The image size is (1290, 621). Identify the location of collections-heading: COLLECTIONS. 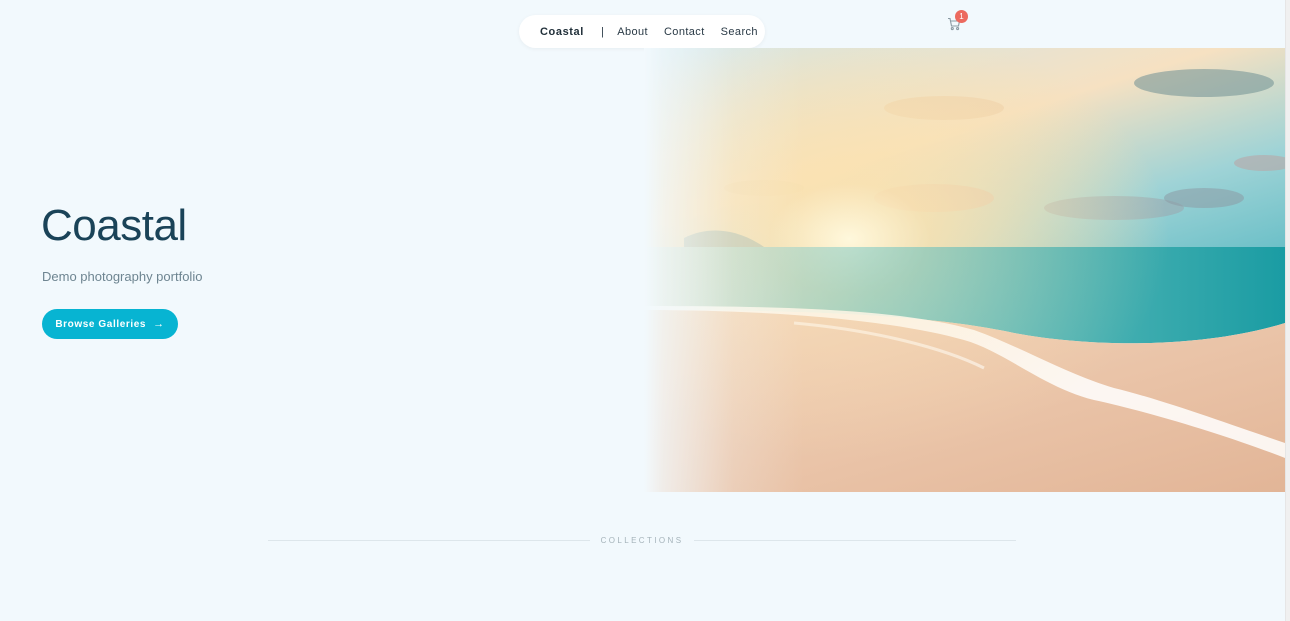
(642, 540).